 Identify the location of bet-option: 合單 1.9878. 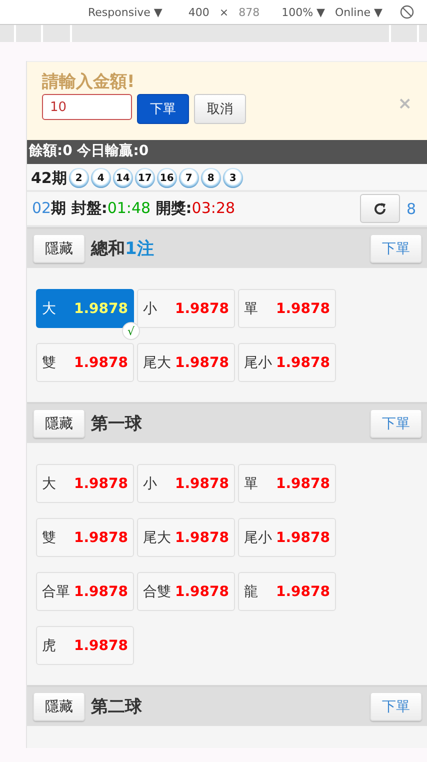
(85, 591).